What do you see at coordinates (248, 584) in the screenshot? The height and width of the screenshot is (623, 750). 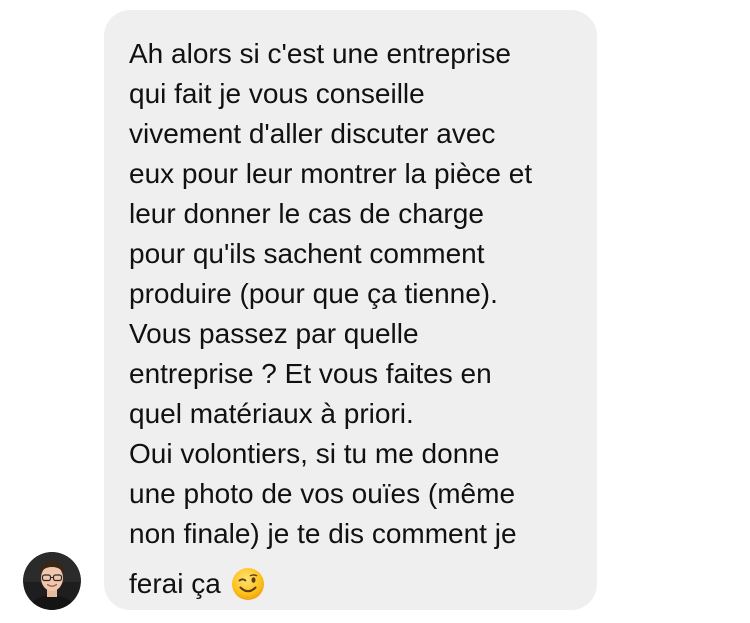 I see `winking-face-icon` at bounding box center [248, 584].